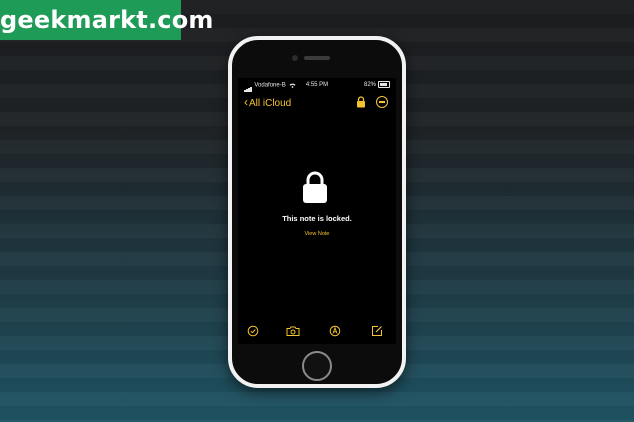 Image resolution: width=634 pixels, height=422 pixels. Describe the element at coordinates (382, 102) in the screenshot. I see `more-options-icon` at that location.